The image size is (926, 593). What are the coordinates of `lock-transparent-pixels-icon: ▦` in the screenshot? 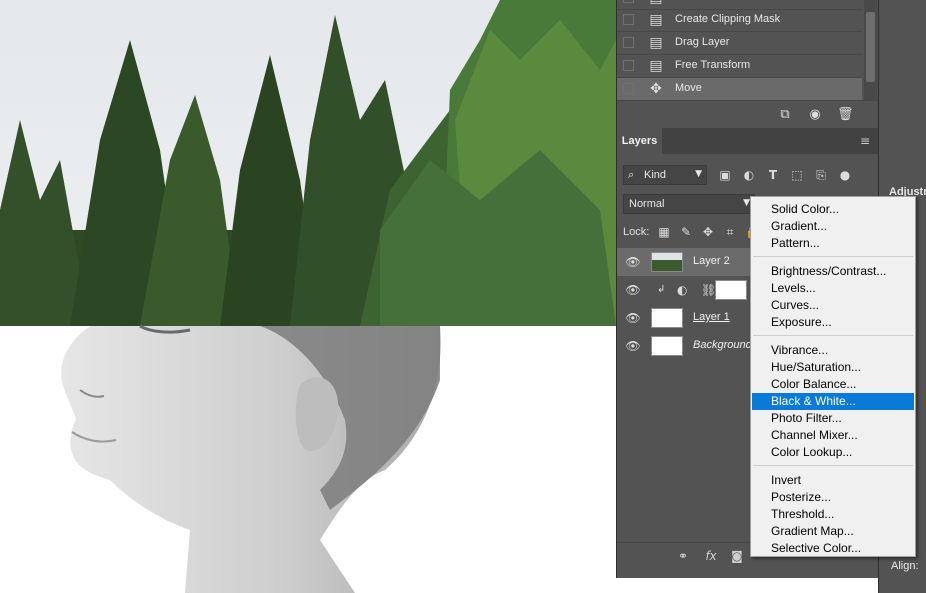 It's located at (664, 232).